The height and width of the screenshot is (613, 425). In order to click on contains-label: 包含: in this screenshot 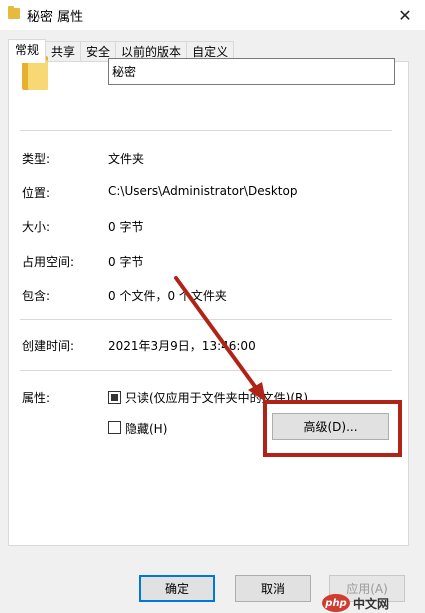, I will do `click(36, 296)`.